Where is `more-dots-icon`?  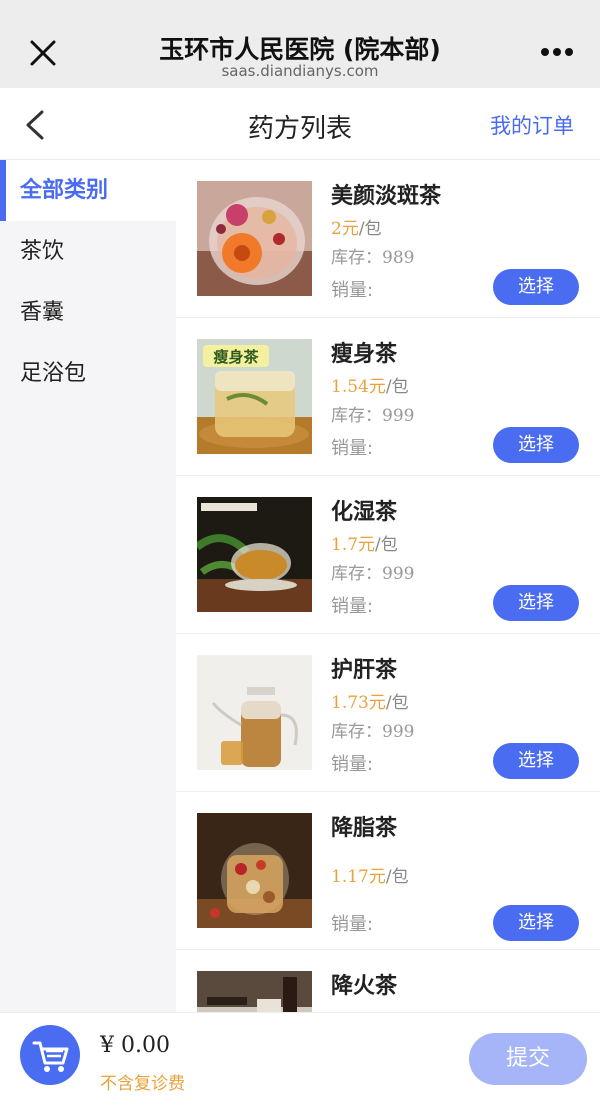 more-dots-icon is located at coordinates (557, 52).